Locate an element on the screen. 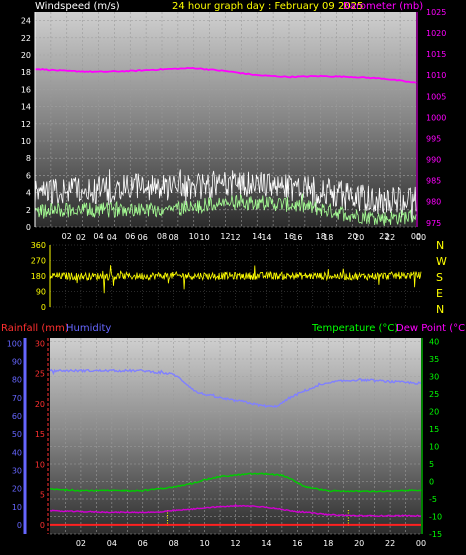  temperature-tick-label: 40 is located at coordinates (434, 342).